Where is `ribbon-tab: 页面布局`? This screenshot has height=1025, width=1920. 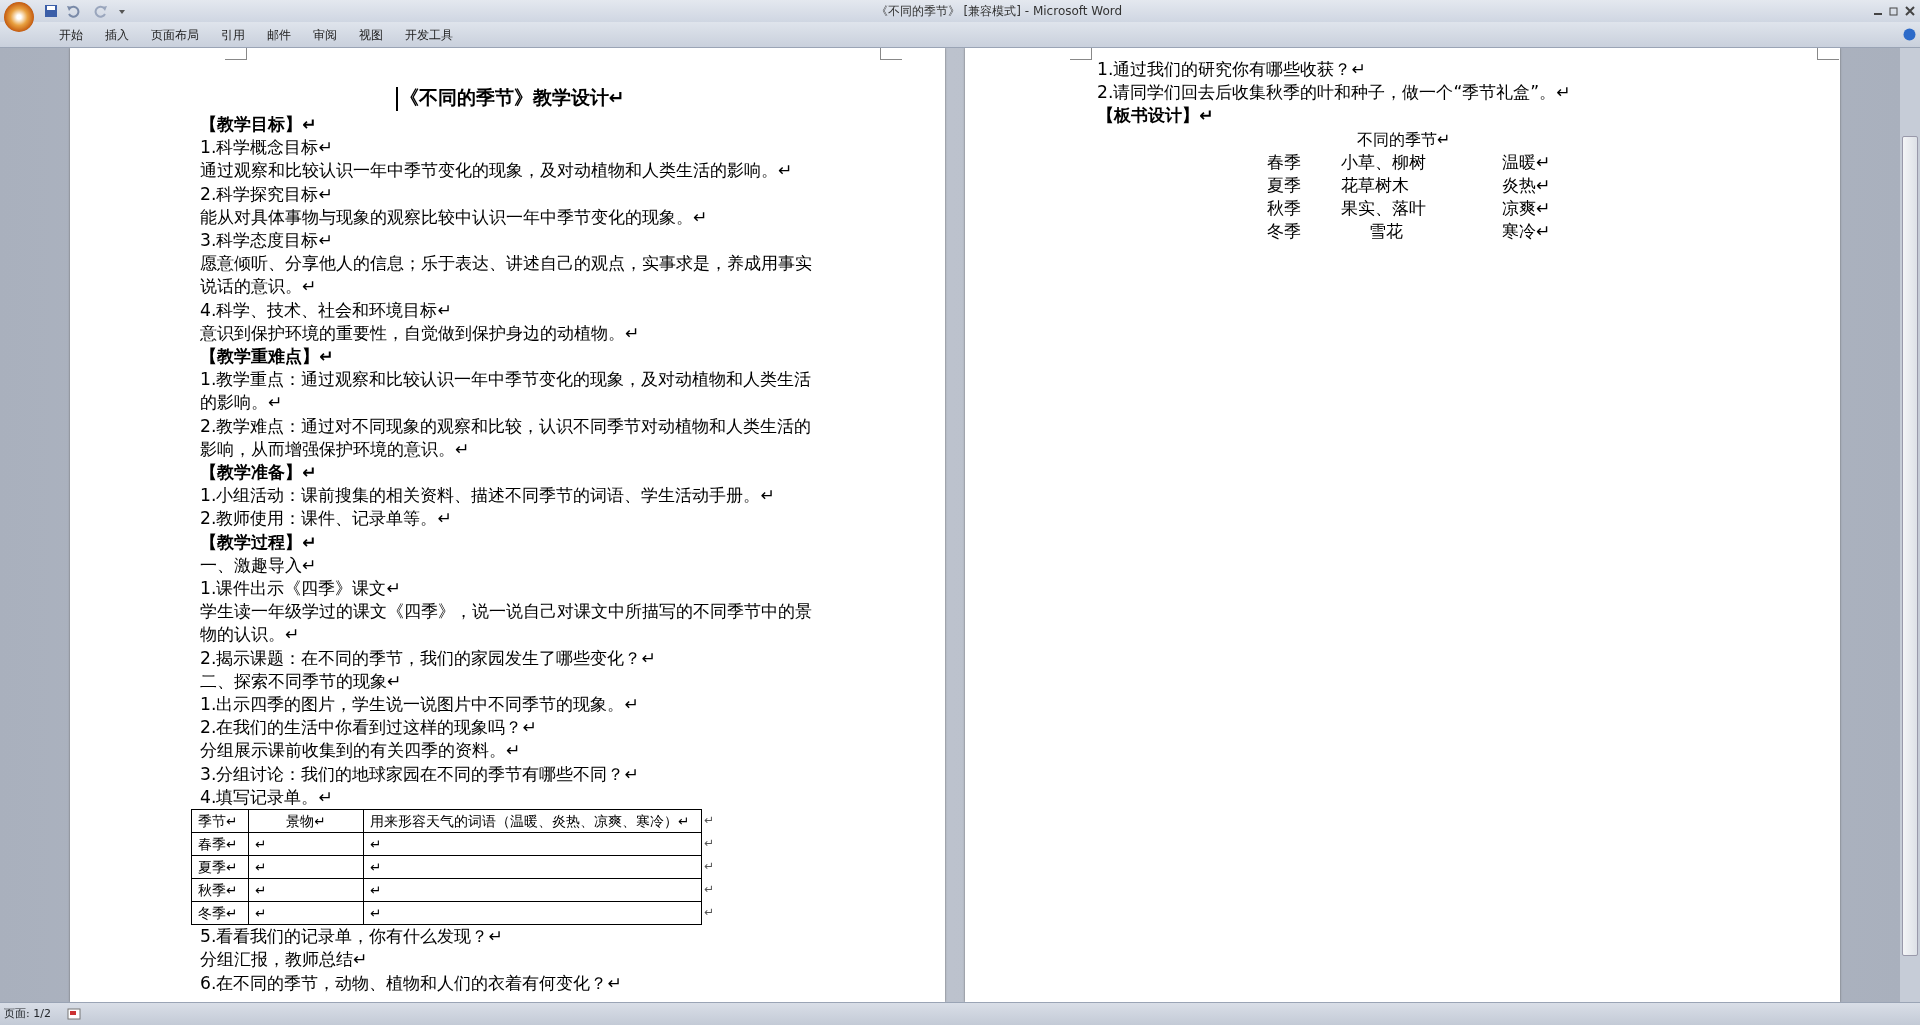 ribbon-tab: 页面布局 is located at coordinates (175, 34).